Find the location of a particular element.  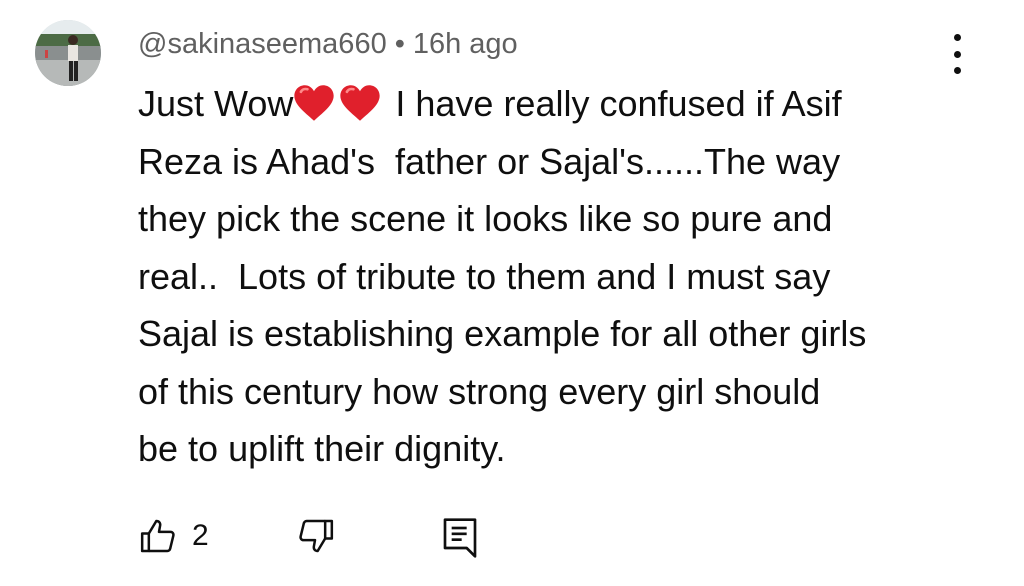

comment-timestamp: 16h ago is located at coordinates (465, 44).